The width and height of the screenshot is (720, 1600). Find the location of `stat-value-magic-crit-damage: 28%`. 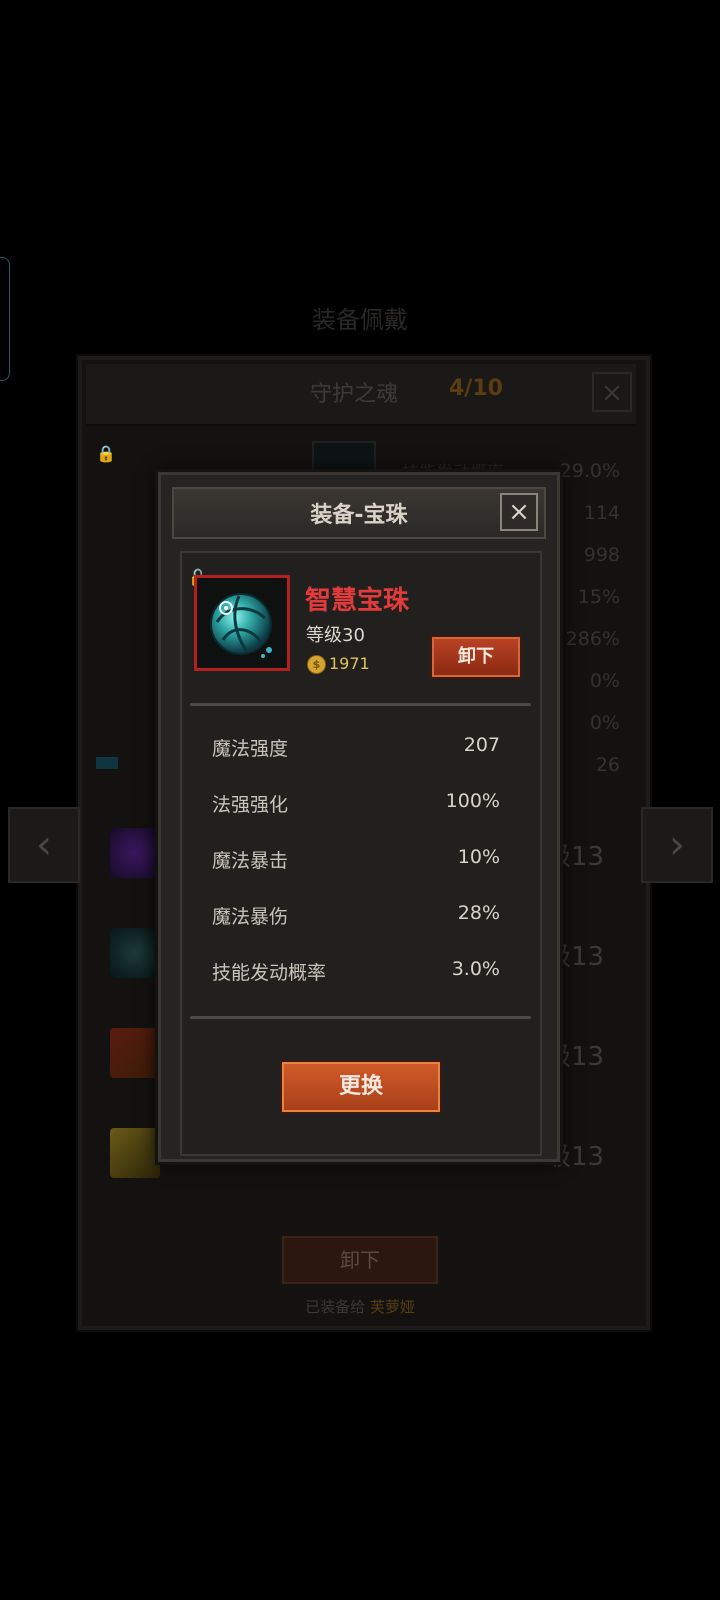

stat-value-magic-crit-damage: 28% is located at coordinates (478, 913).